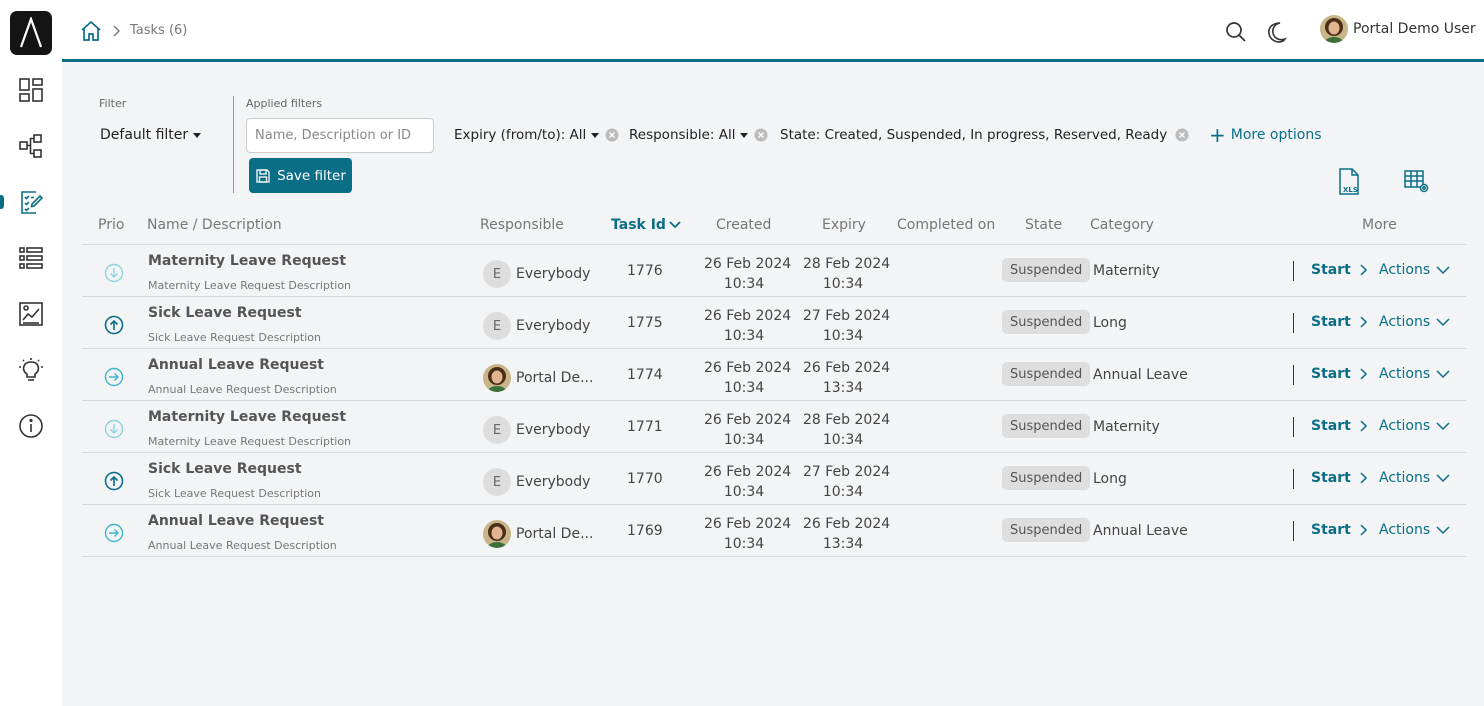 The width and height of the screenshot is (1484, 706). I want to click on idea-icon, so click(31, 369).